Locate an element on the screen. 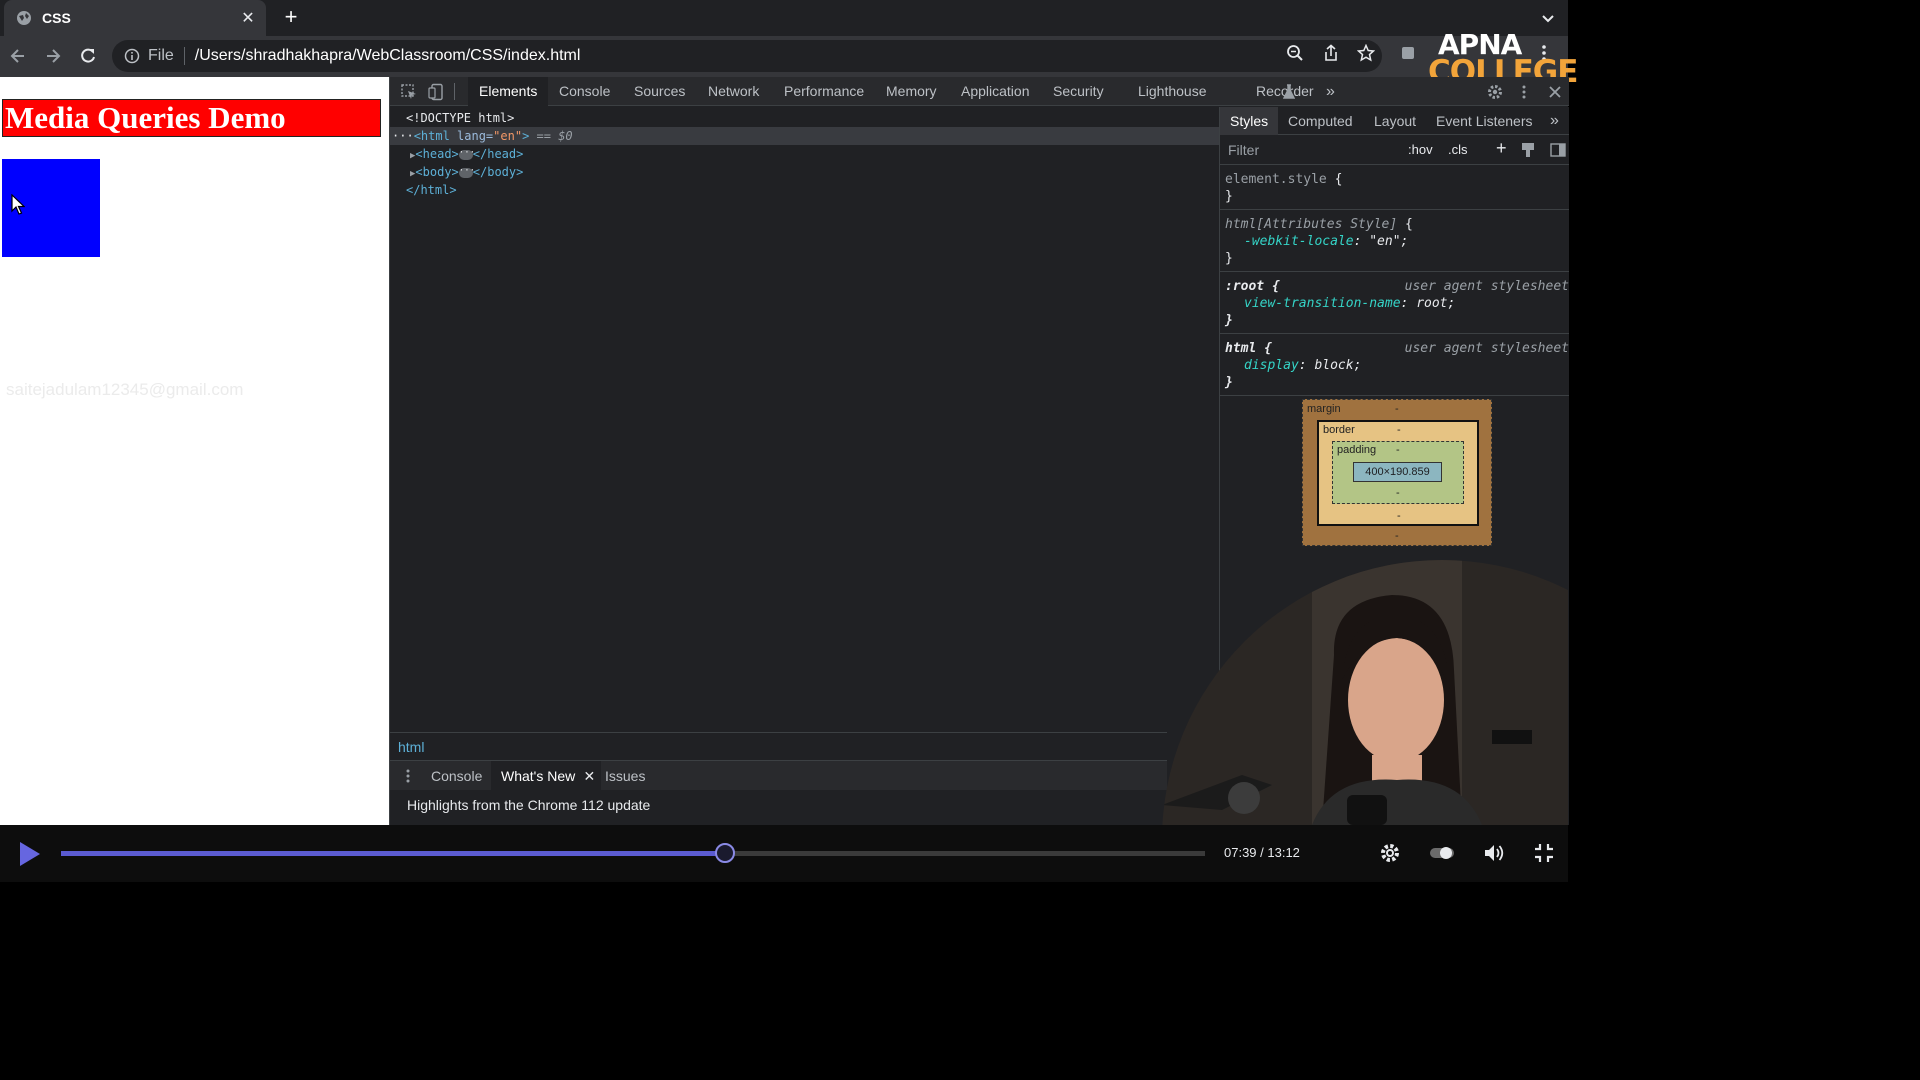  tab-styles: Styles is located at coordinates (1249, 121).